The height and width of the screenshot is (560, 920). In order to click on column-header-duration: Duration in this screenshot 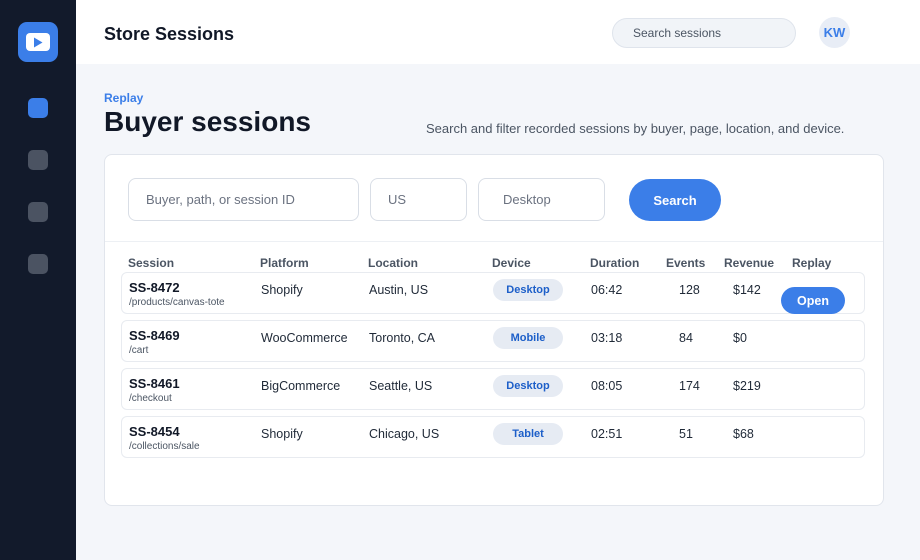, I will do `click(614, 263)`.